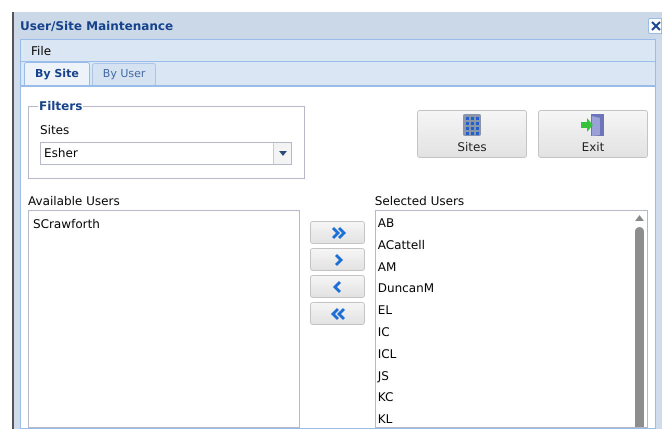 Image resolution: width=662 pixels, height=429 pixels. I want to click on list-item: DuncanM, so click(503, 289).